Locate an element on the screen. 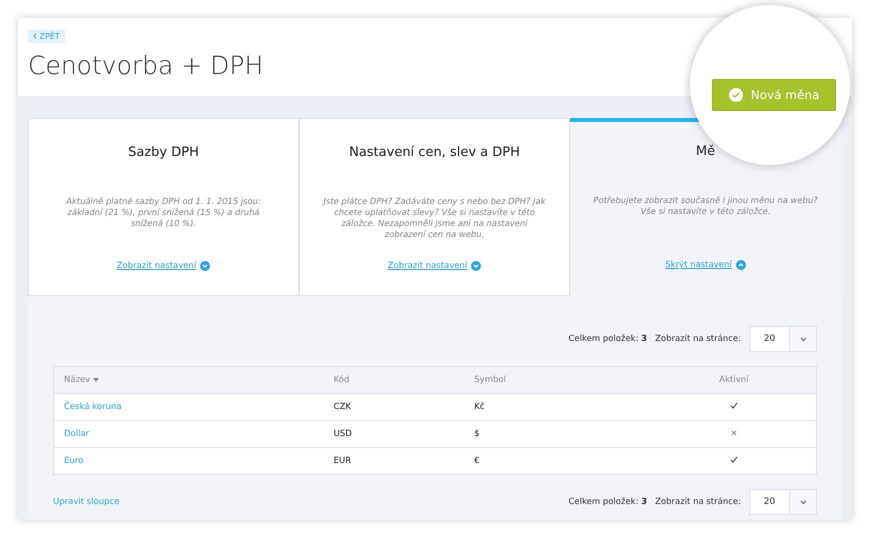 Image resolution: width=870 pixels, height=541 pixels. table-cell: € is located at coordinates (477, 461).